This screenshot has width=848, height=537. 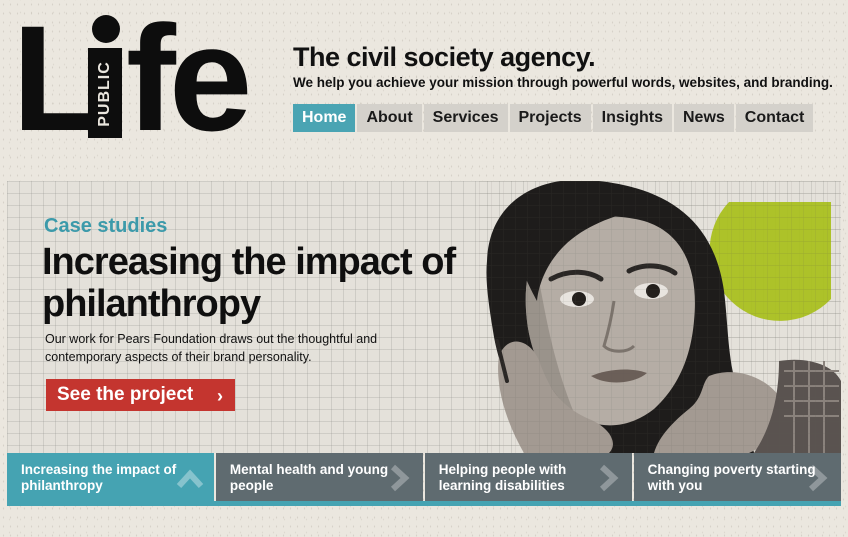 I want to click on nav-home: Home, so click(x=324, y=118).